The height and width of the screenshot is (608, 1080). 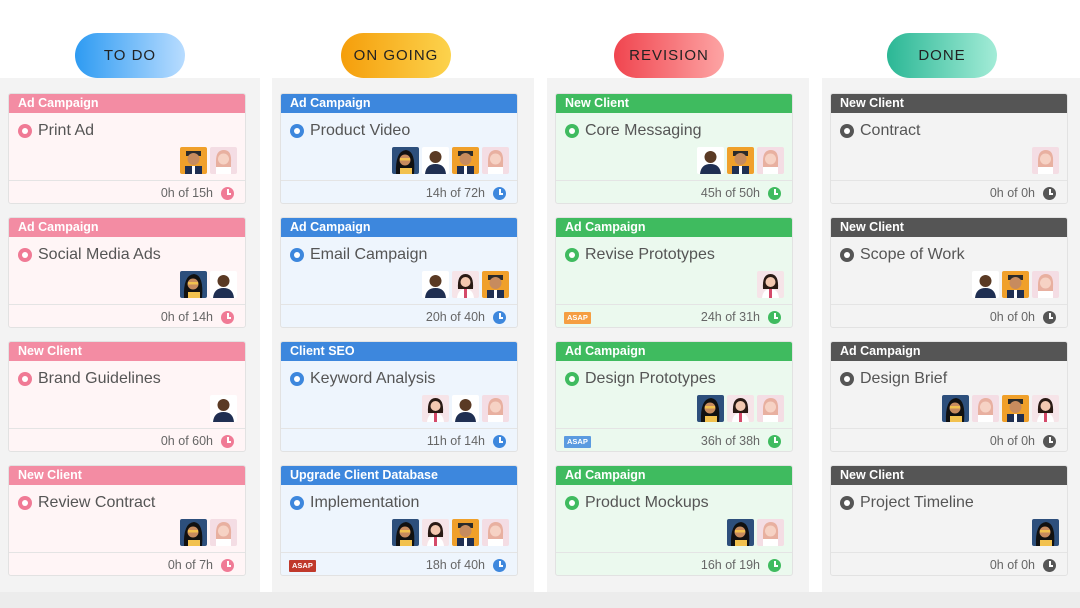 What do you see at coordinates (907, 503) in the screenshot?
I see `card-title: Project Timeline` at bounding box center [907, 503].